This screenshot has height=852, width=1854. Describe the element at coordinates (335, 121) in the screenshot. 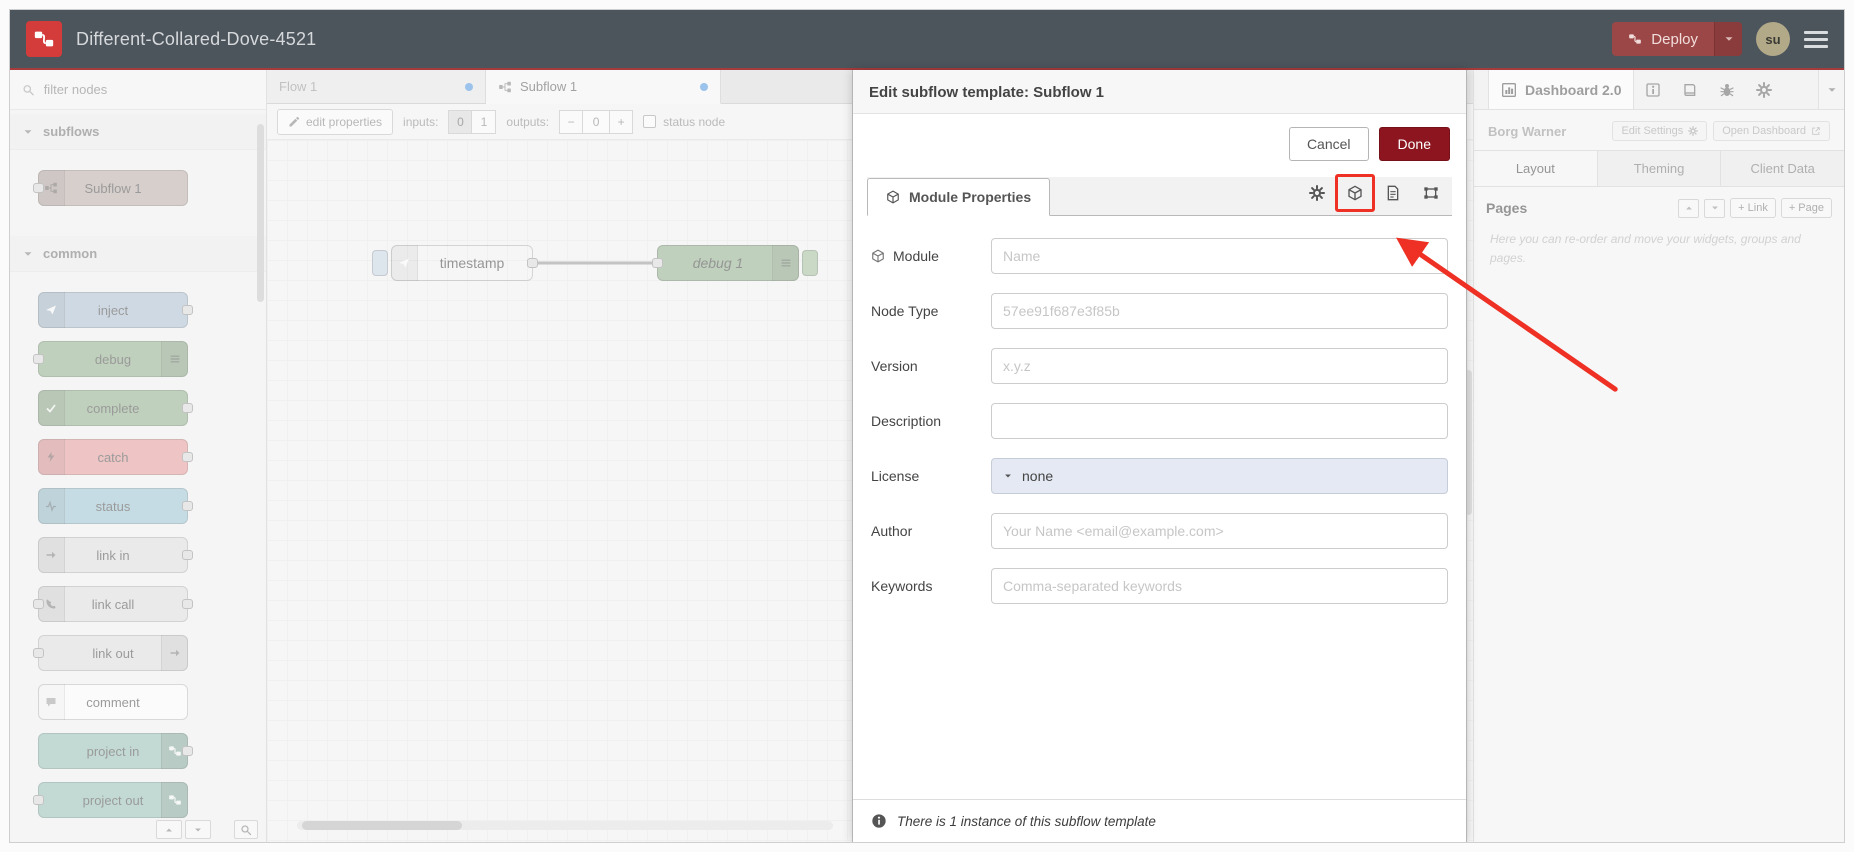

I see `edit-properties-button: edit properties` at that location.